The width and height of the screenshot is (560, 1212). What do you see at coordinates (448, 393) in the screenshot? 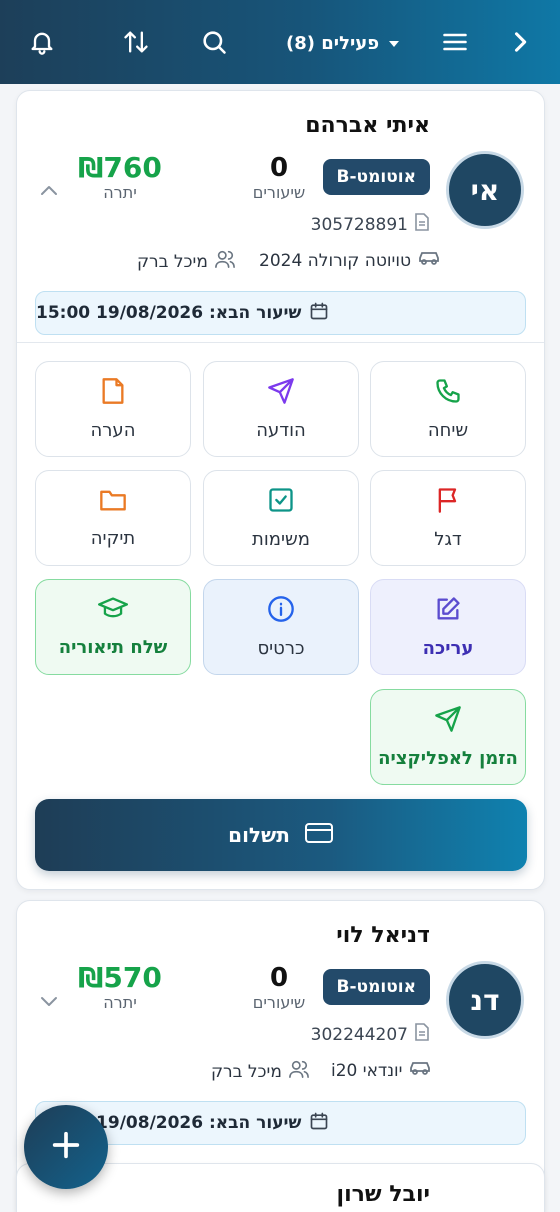
I see `phone-icon` at bounding box center [448, 393].